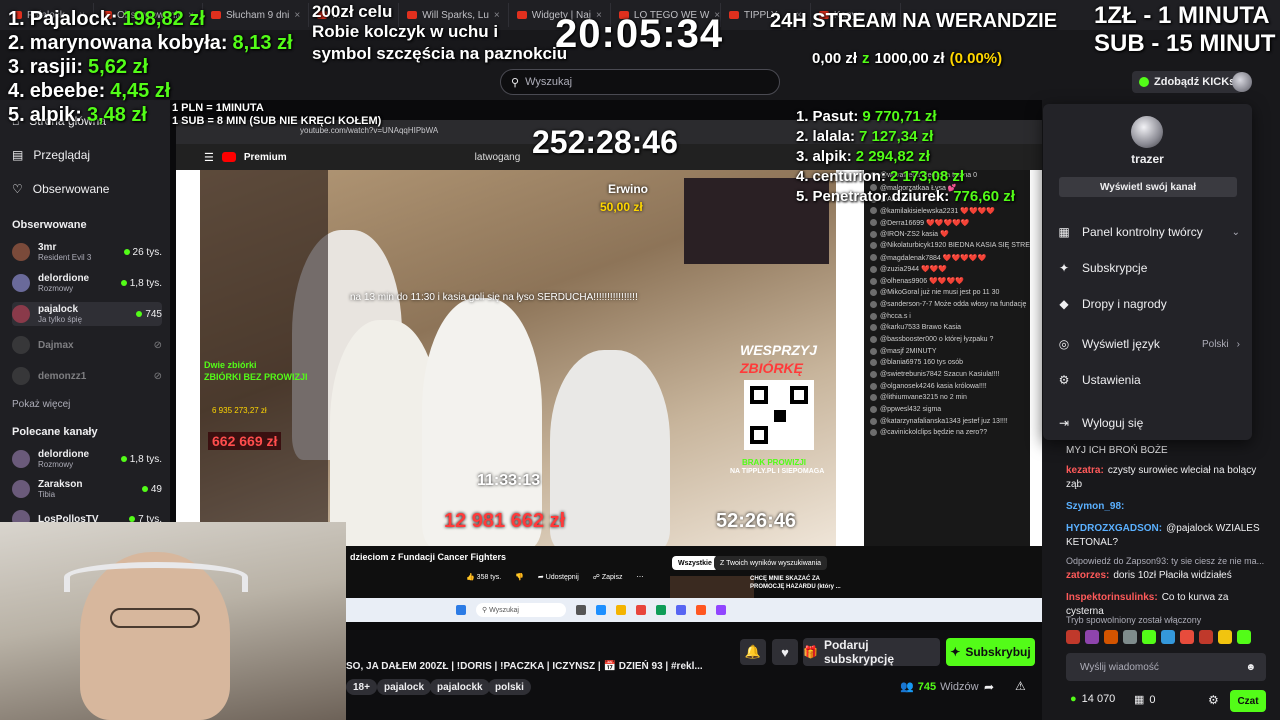  I want to click on browser-tab: Słucham 9 dni ×, so click(256, 15).